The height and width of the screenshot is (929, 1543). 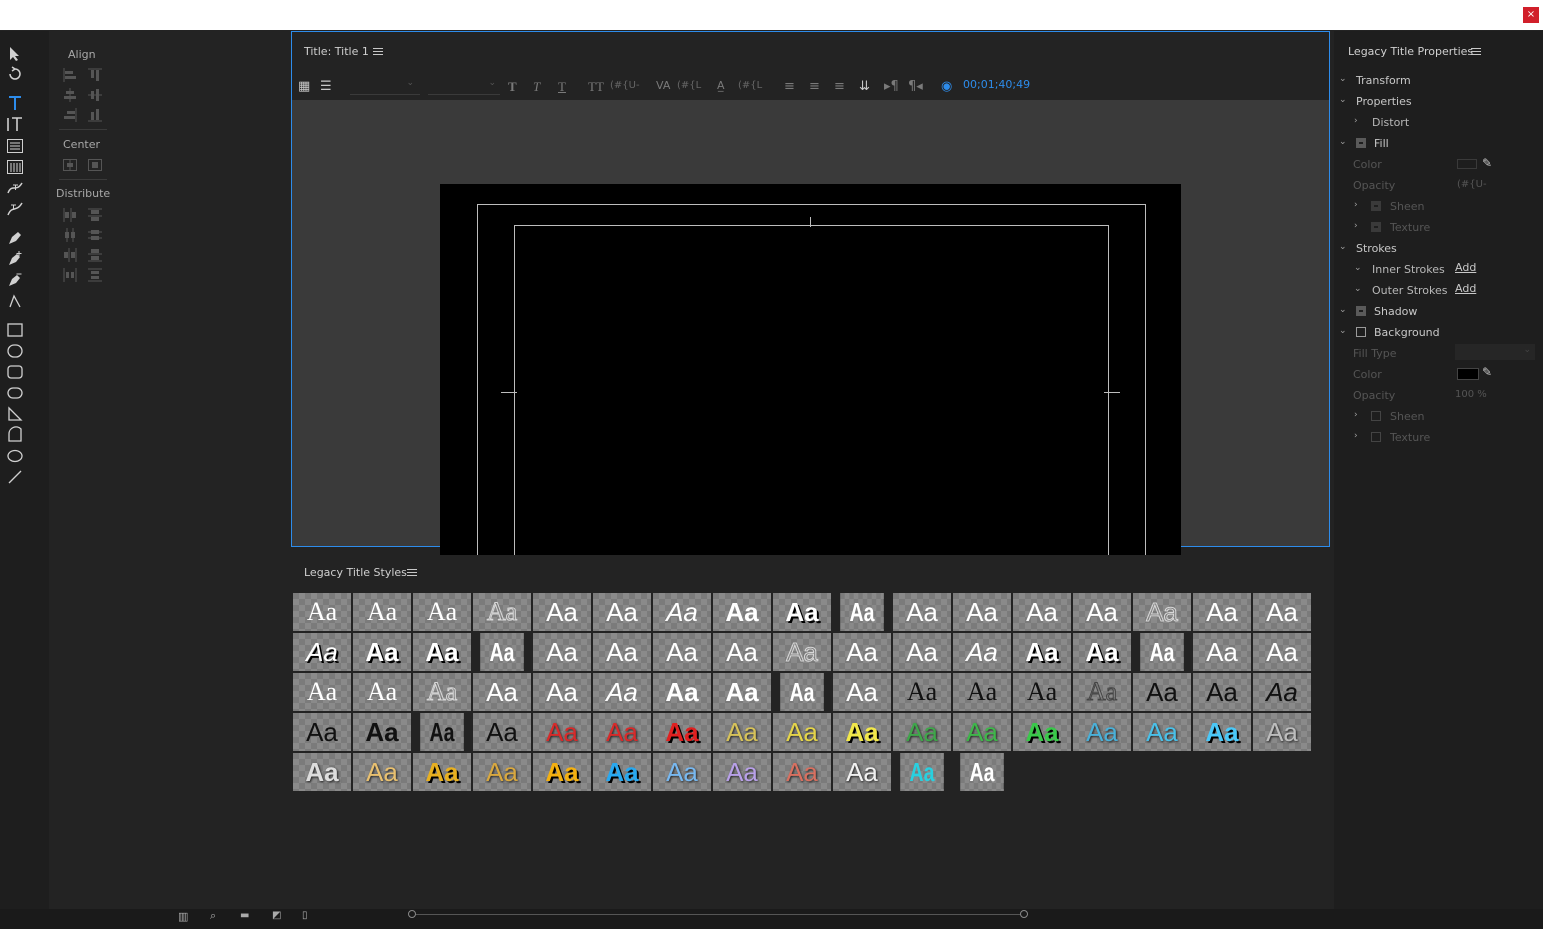 What do you see at coordinates (15, 330) in the screenshot?
I see `rectangle-tool-icon` at bounding box center [15, 330].